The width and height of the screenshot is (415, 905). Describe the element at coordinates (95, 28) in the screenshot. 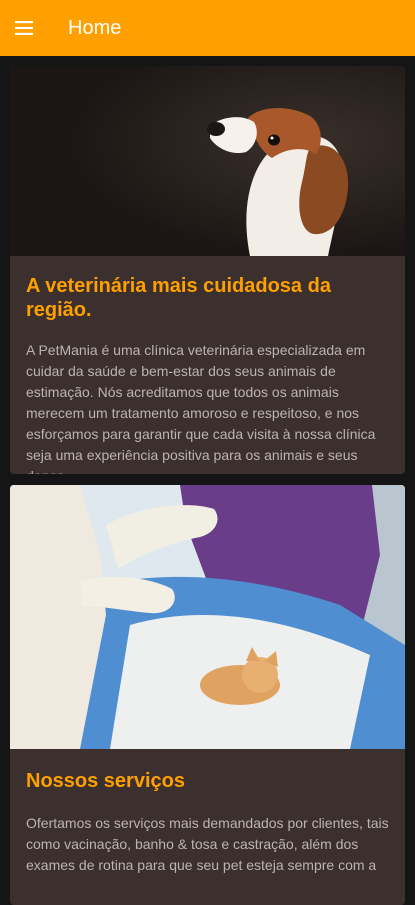

I see `page-title: Home` at that location.